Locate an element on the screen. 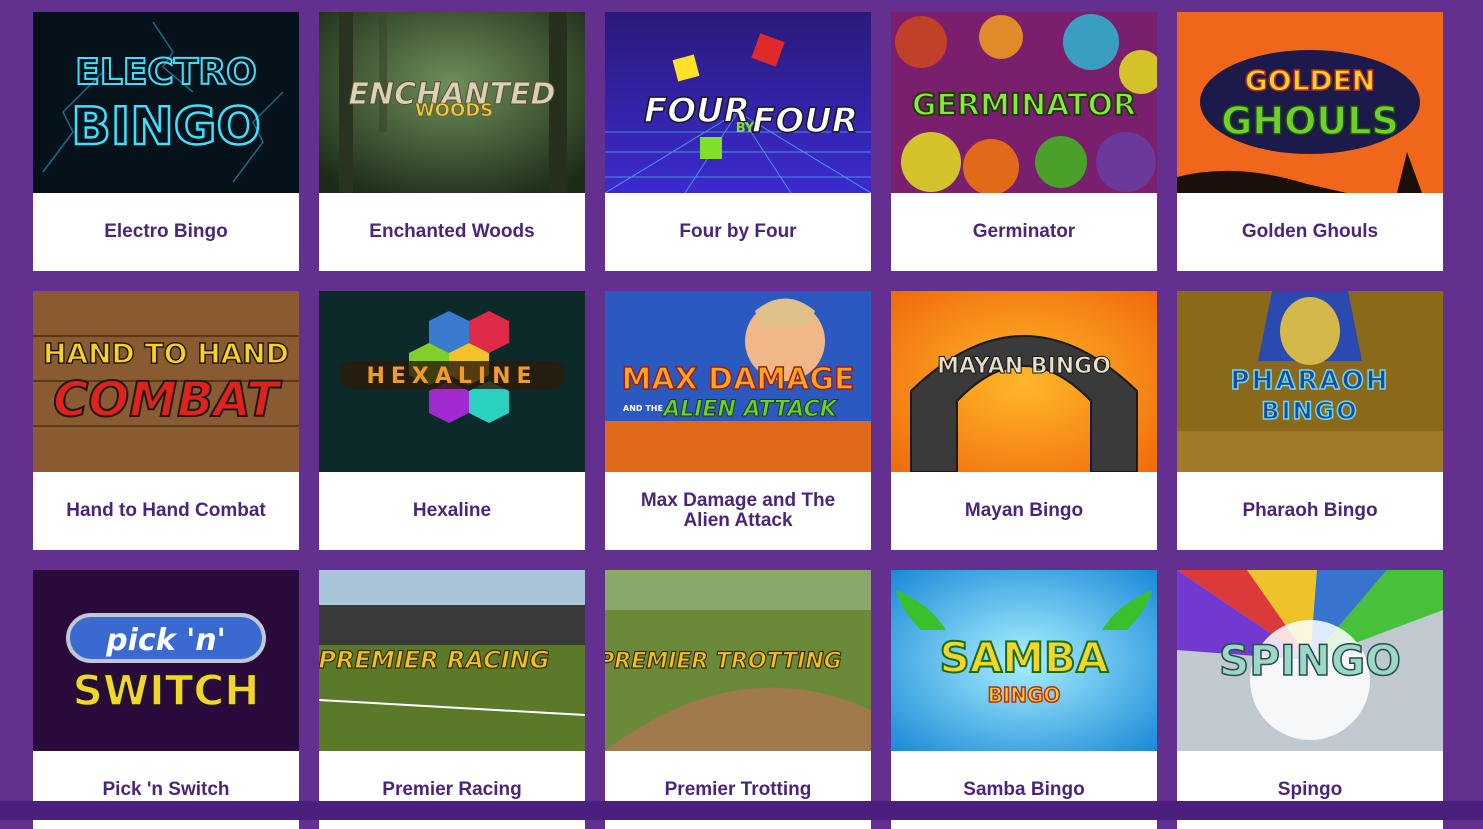  game-thumbnail-germinator: GERMINATOR is located at coordinates (1024, 102).